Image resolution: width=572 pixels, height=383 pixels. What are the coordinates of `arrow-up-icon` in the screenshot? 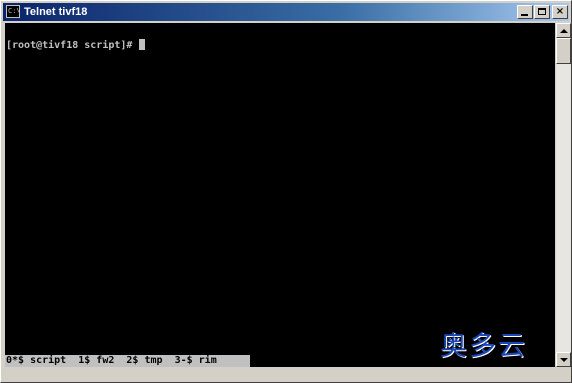 It's located at (564, 31).